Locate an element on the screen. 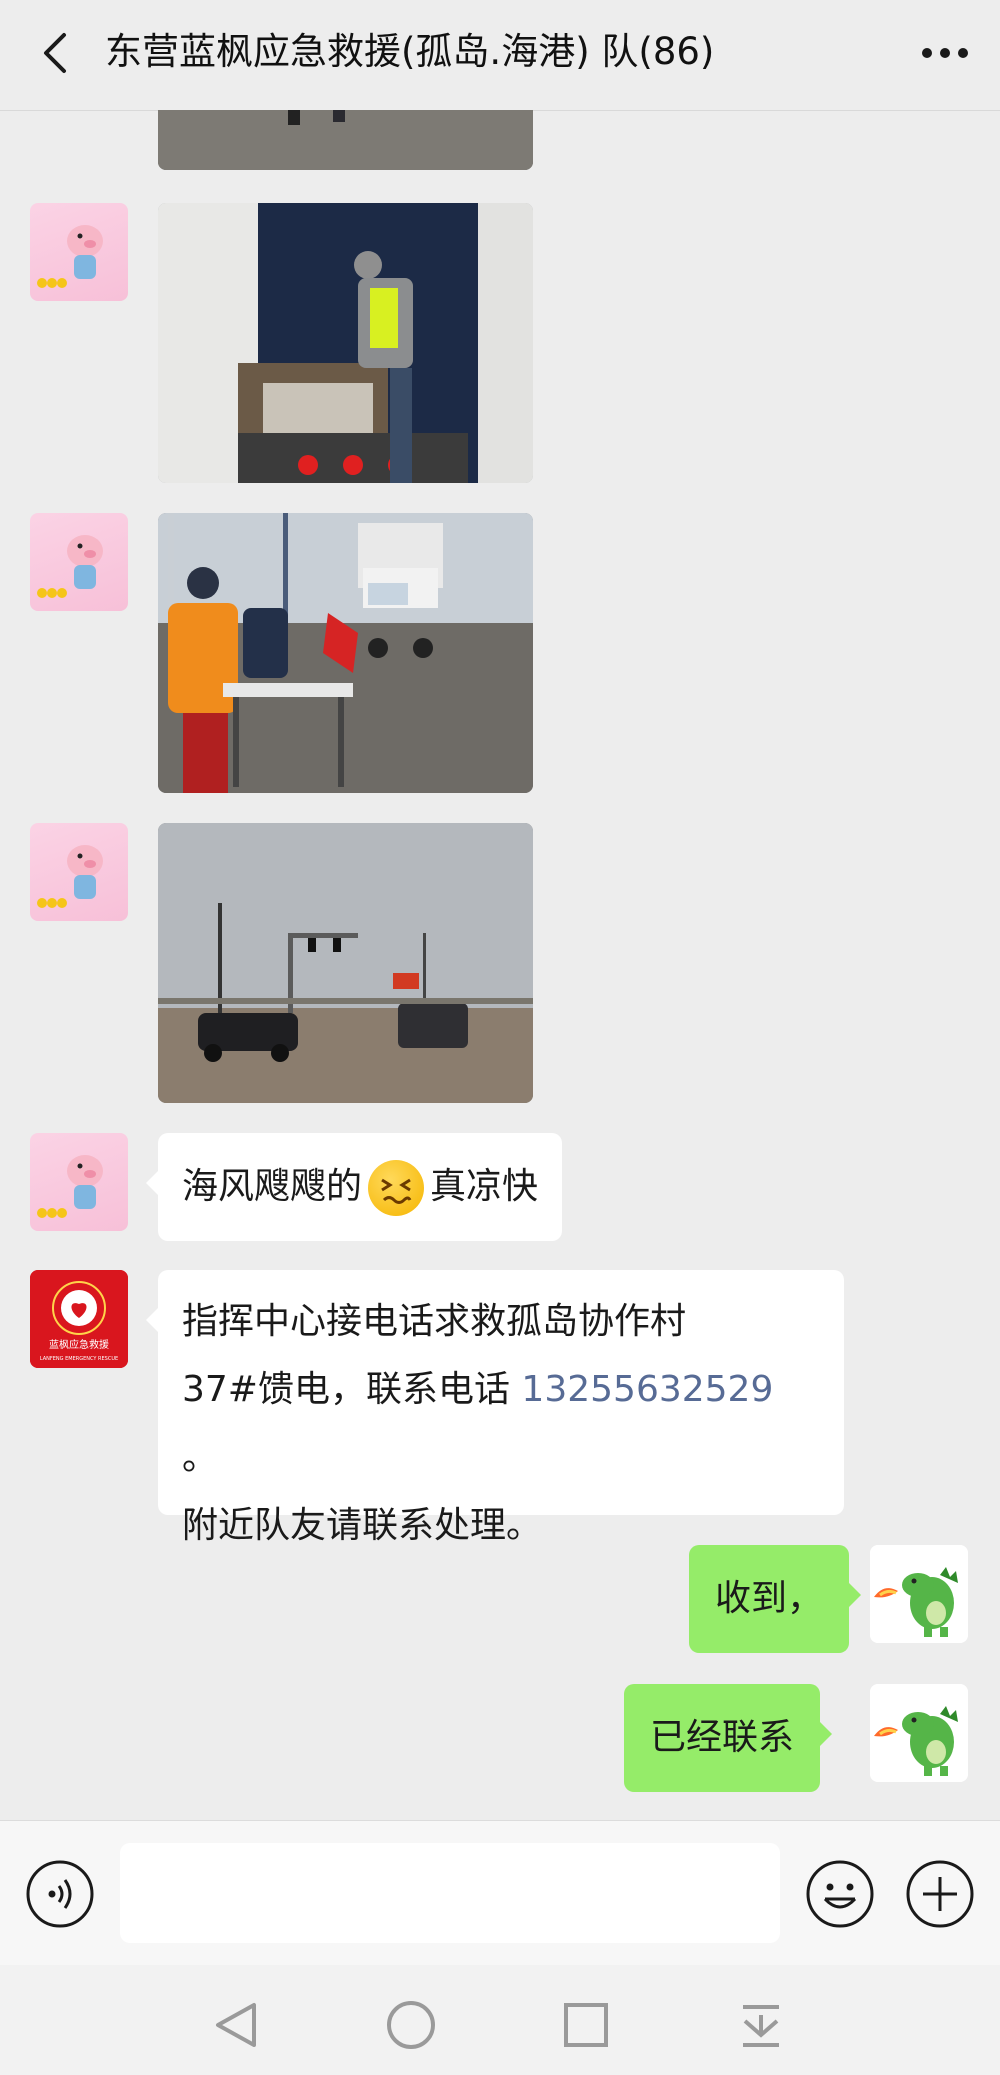 Image resolution: width=1000 pixels, height=2075 pixels. plus-button is located at coordinates (940, 1894).